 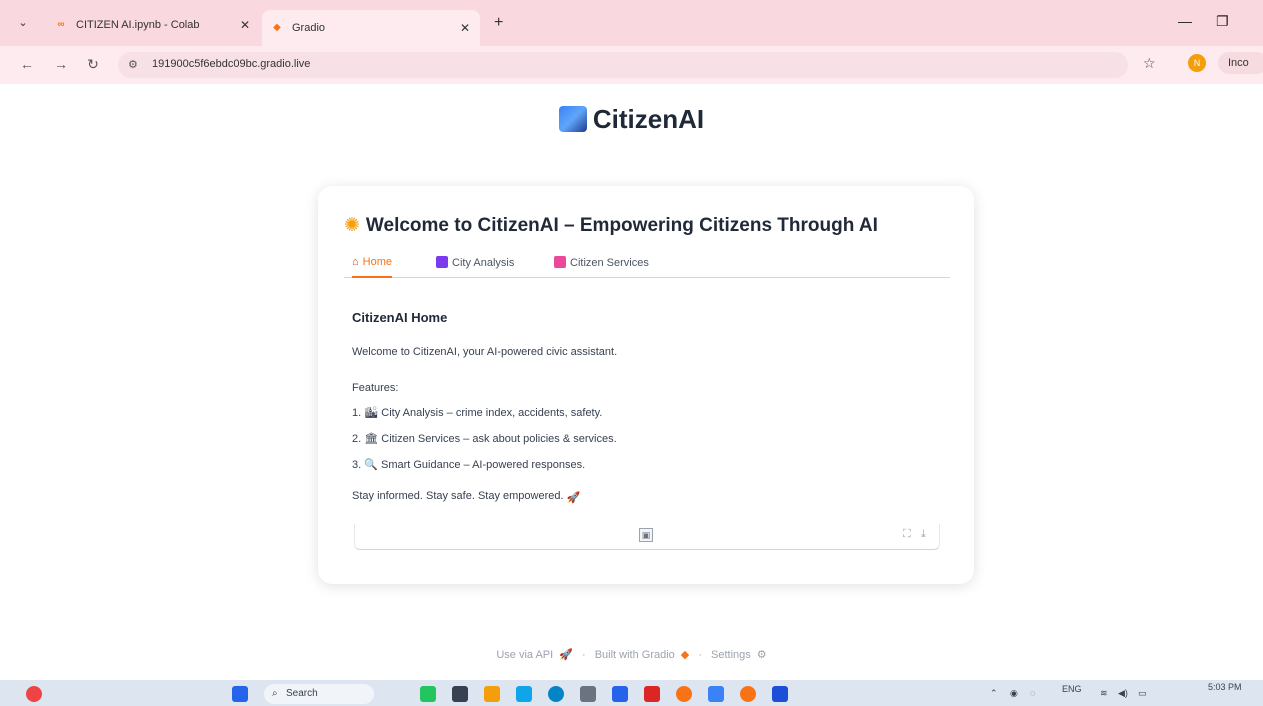 What do you see at coordinates (34, 694) in the screenshot?
I see `weather-icon` at bounding box center [34, 694].